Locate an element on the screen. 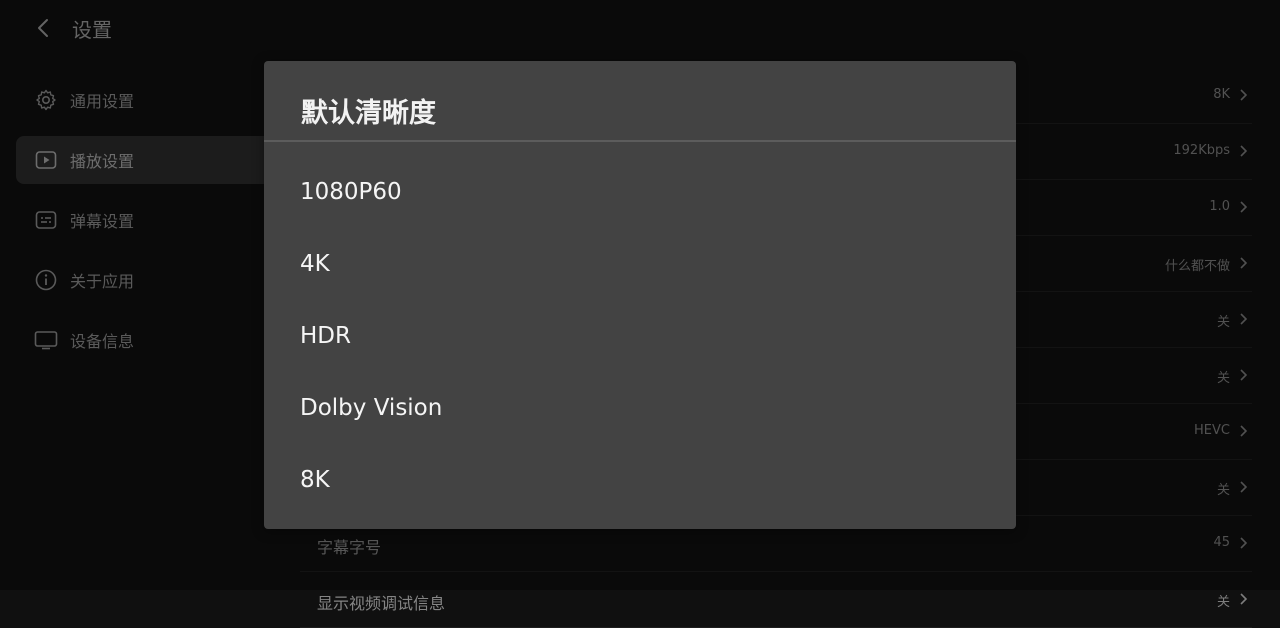 Image resolution: width=1280 pixels, height=628 pixels. quality-option-1080p60: 1080P60 is located at coordinates (640, 192).